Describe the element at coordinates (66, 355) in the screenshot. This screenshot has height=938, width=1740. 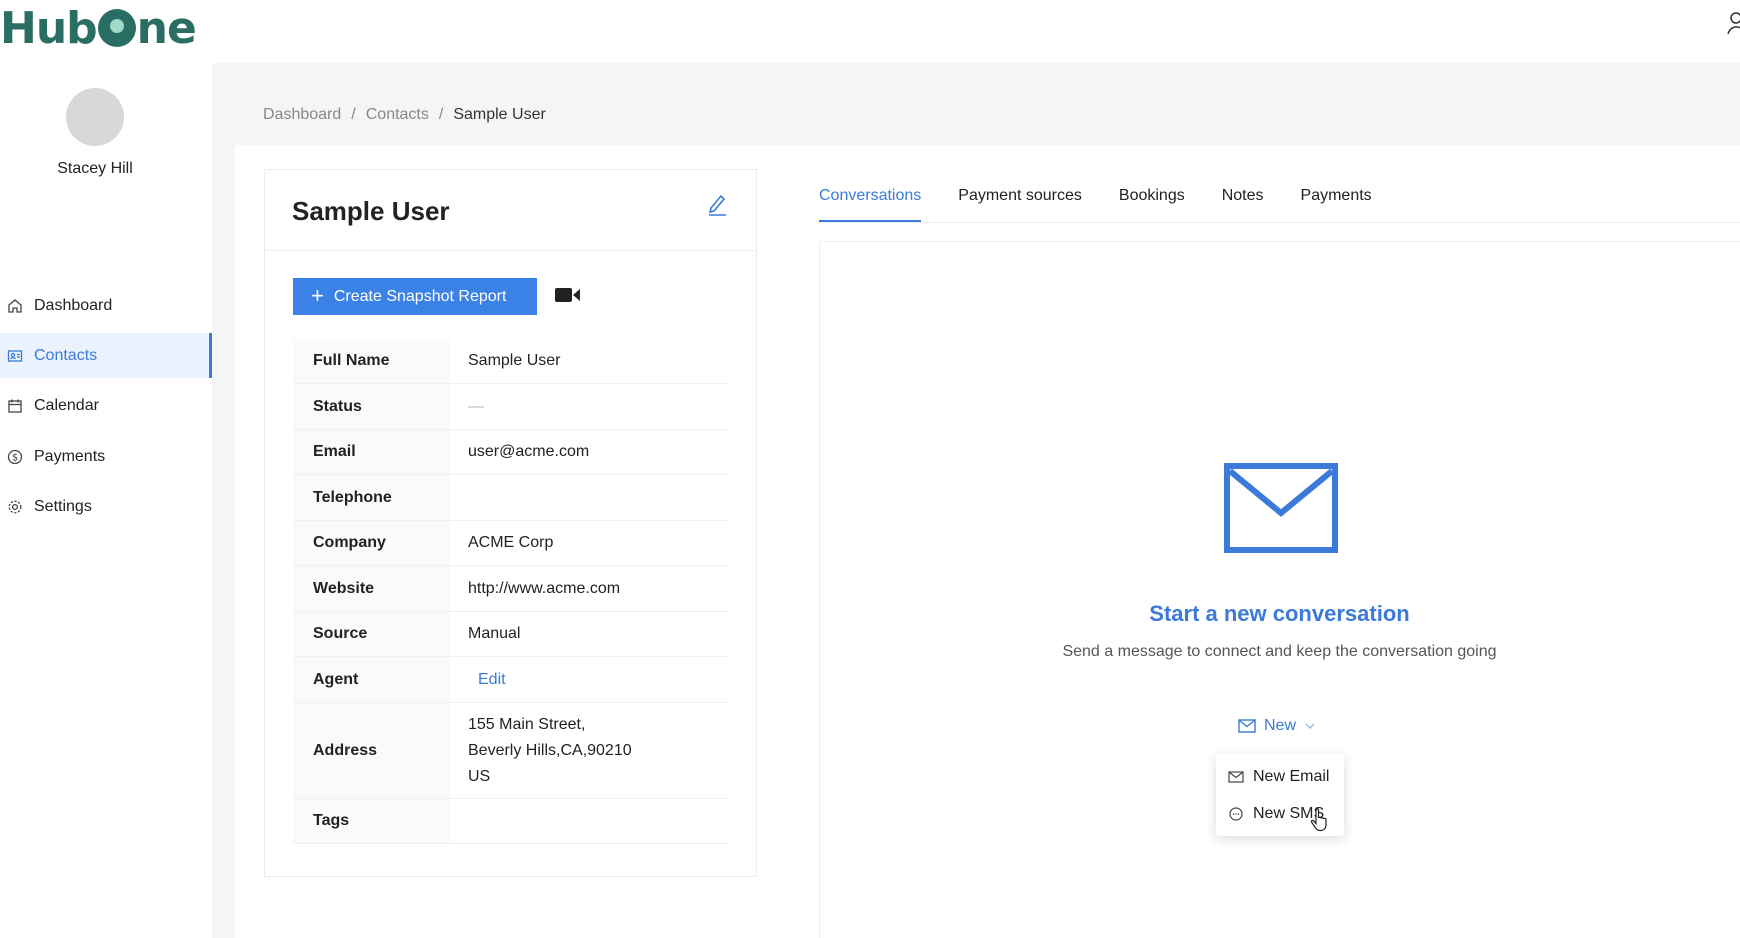
I see `sidebar-item-label: Contacts` at that location.